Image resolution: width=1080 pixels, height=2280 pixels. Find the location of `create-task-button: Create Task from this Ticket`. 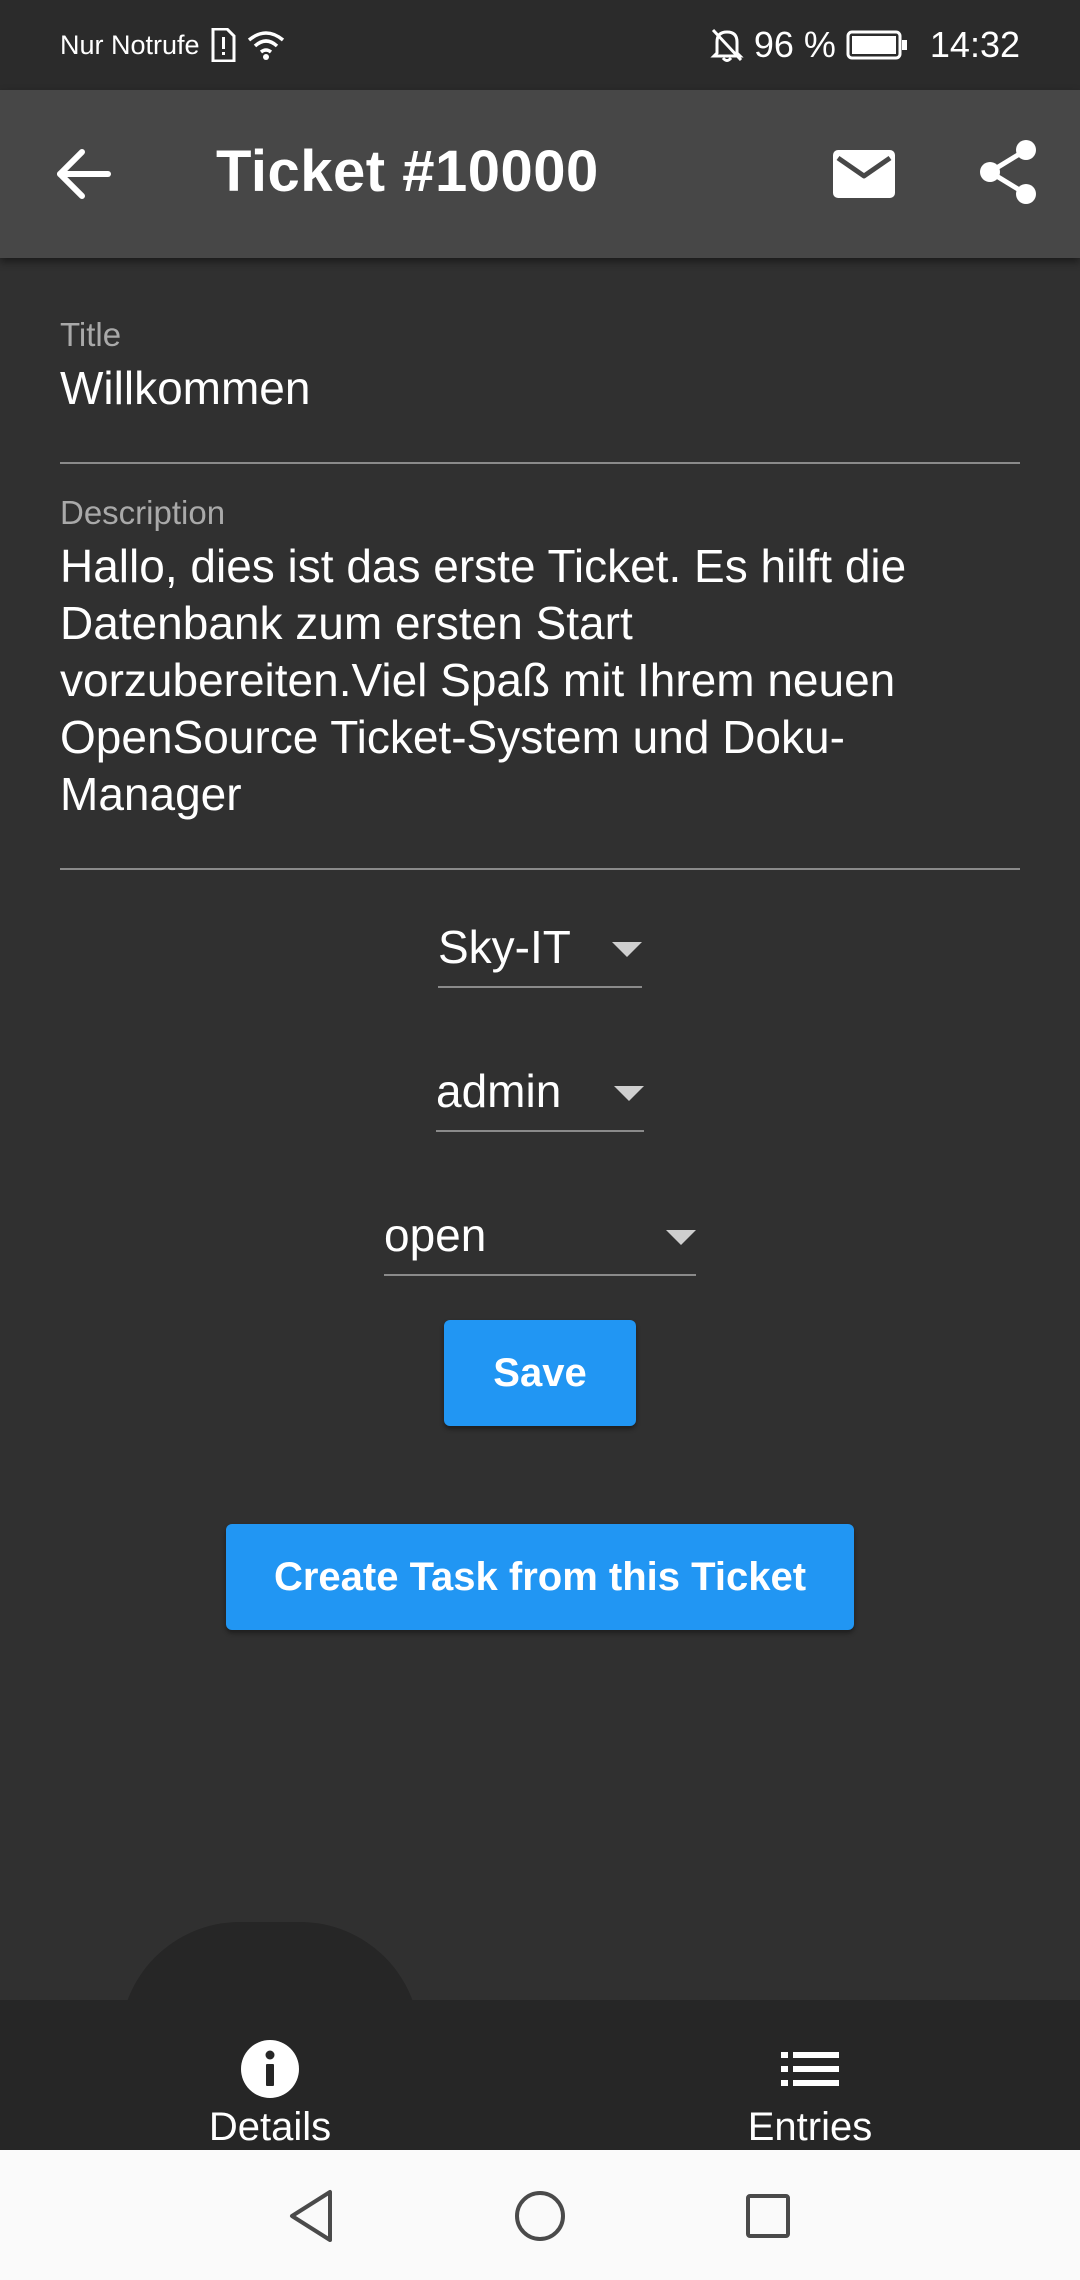

create-task-button: Create Task from this Ticket is located at coordinates (540, 1577).